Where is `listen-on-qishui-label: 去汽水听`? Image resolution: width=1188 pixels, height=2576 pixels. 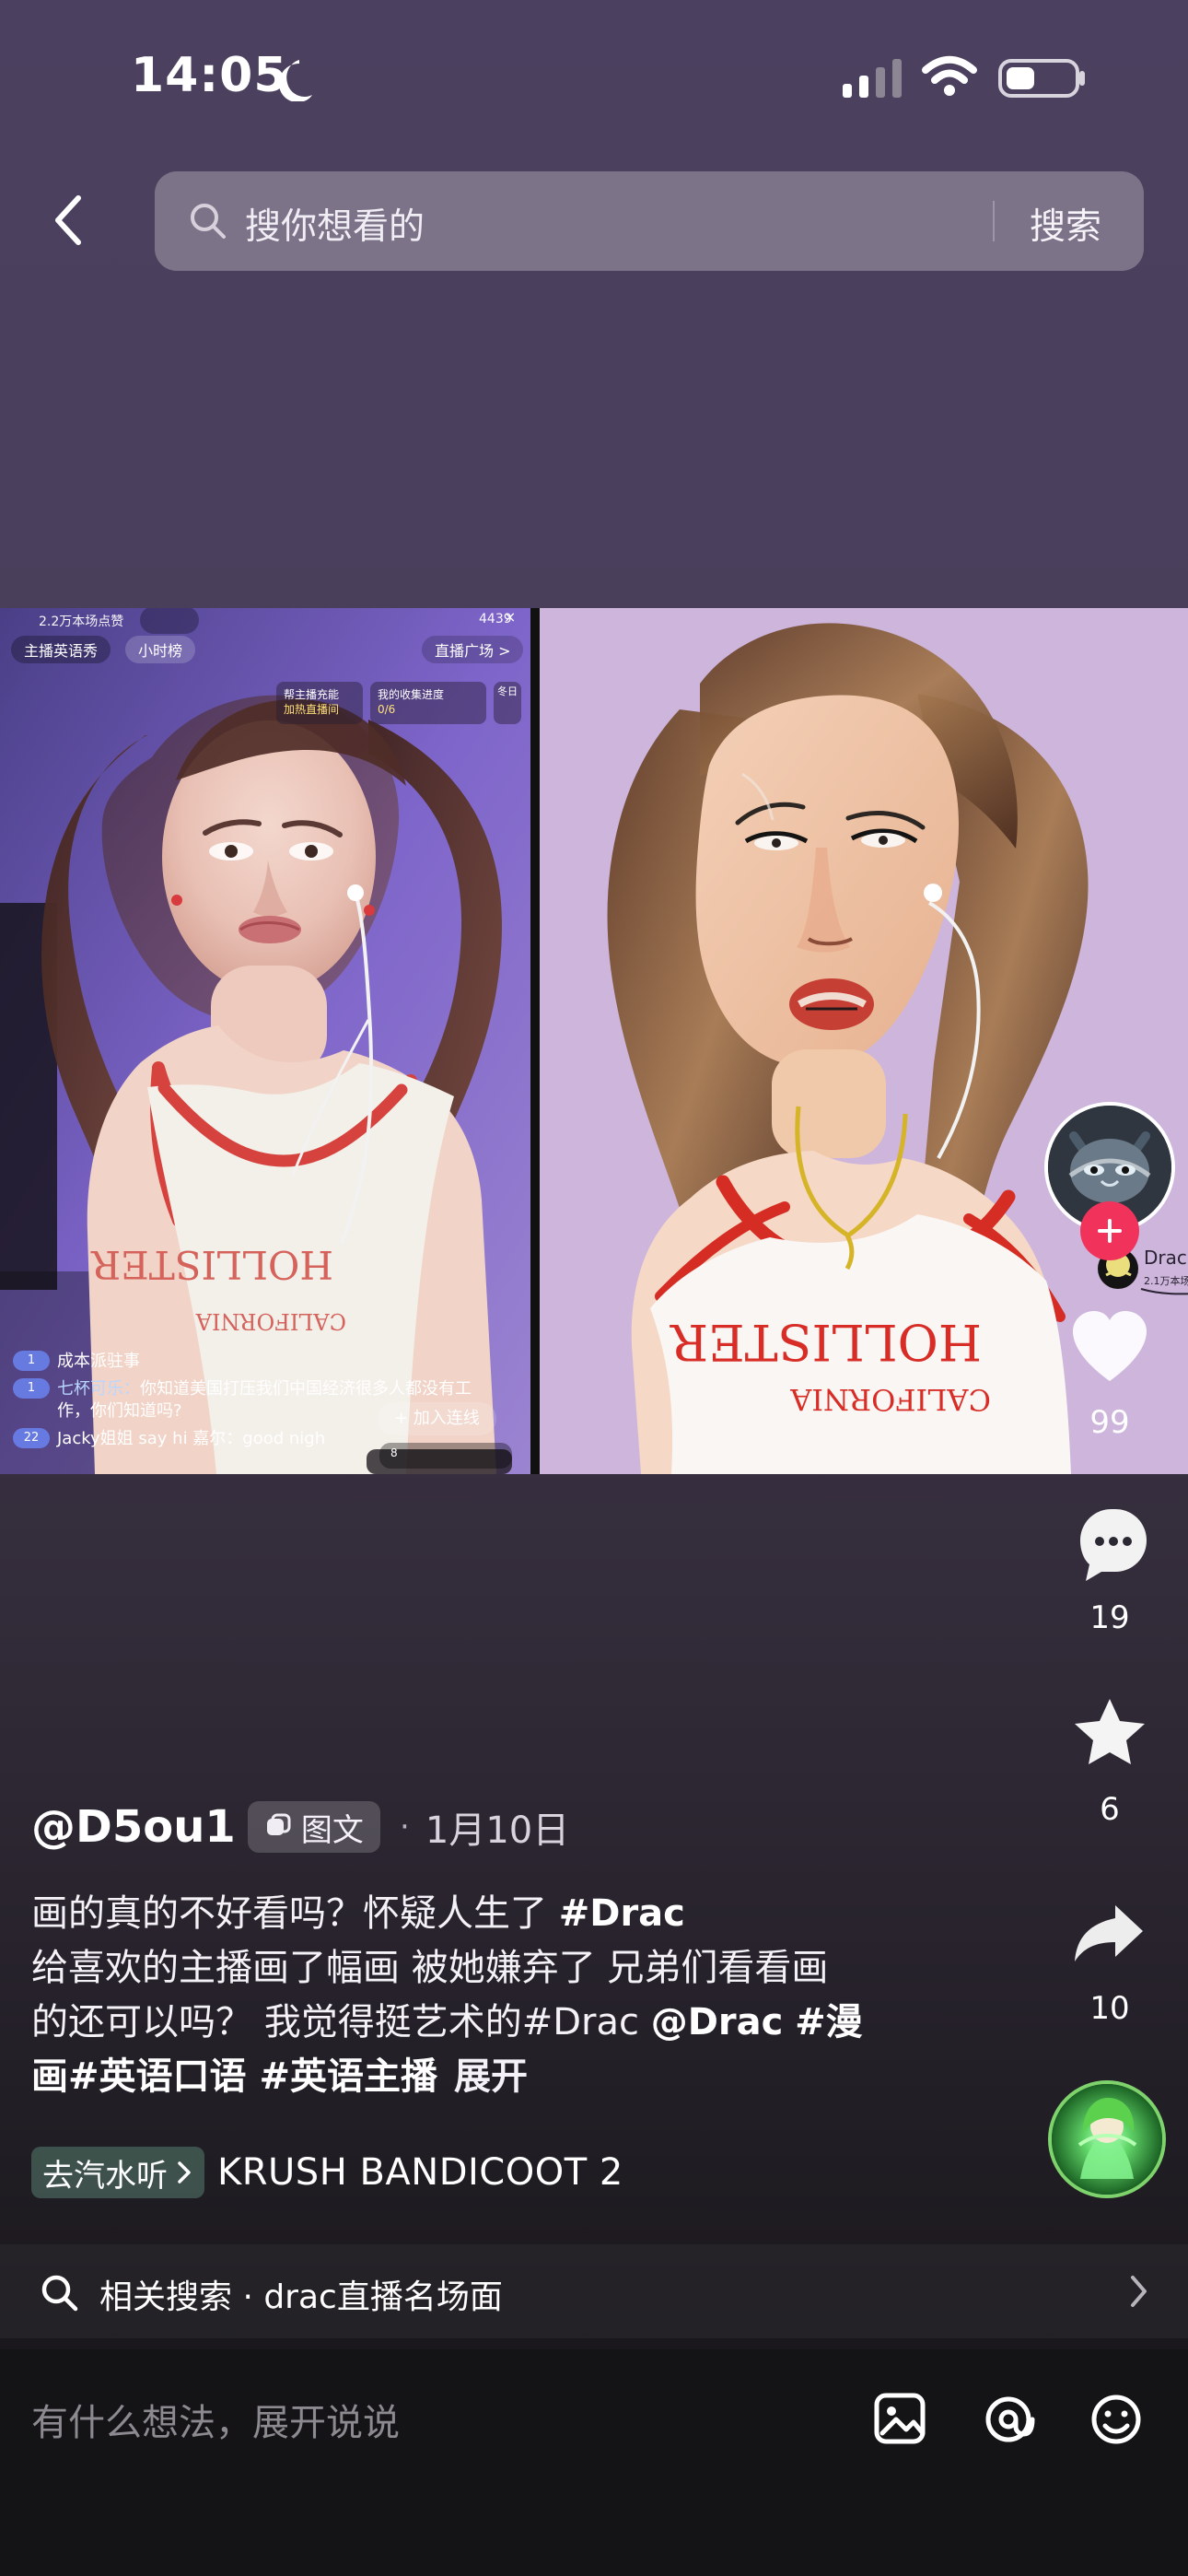 listen-on-qishui-label: 去汽水听 is located at coordinates (105, 2176).